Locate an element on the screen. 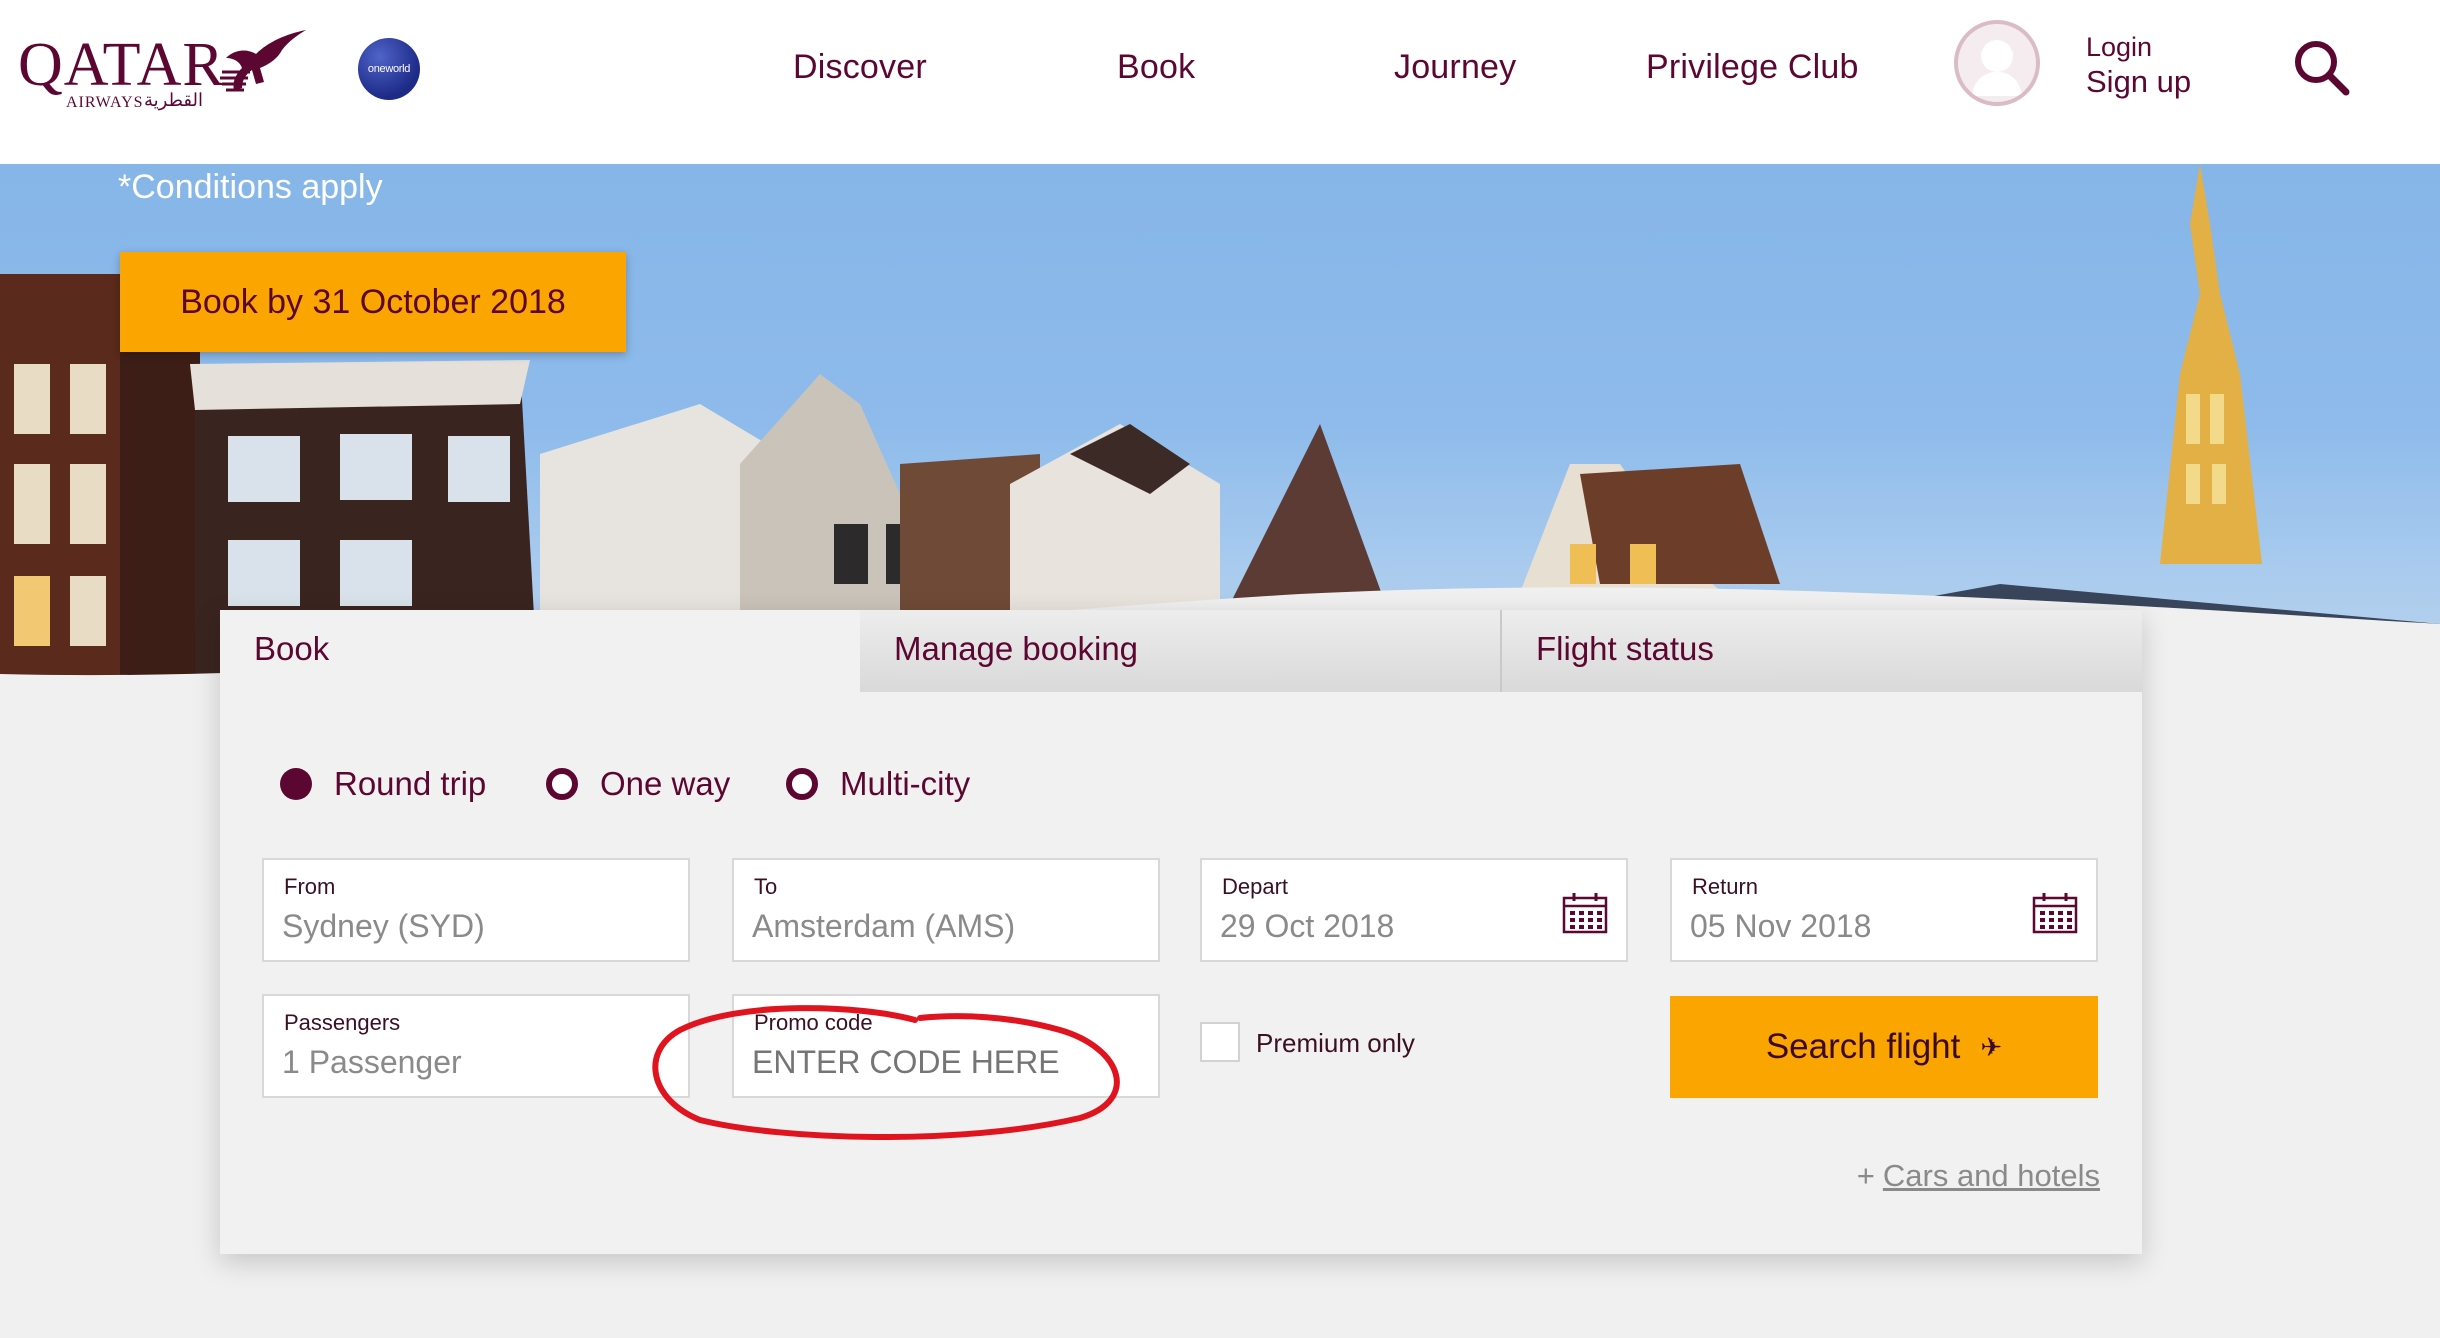 The width and height of the screenshot is (2440, 1338). to-input is located at coordinates (932, 926).